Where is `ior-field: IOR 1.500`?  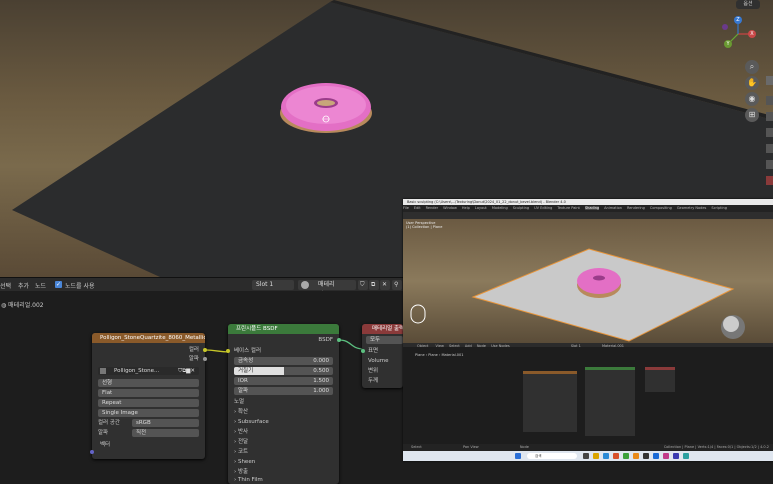 ior-field: IOR 1.500 is located at coordinates (283, 381).